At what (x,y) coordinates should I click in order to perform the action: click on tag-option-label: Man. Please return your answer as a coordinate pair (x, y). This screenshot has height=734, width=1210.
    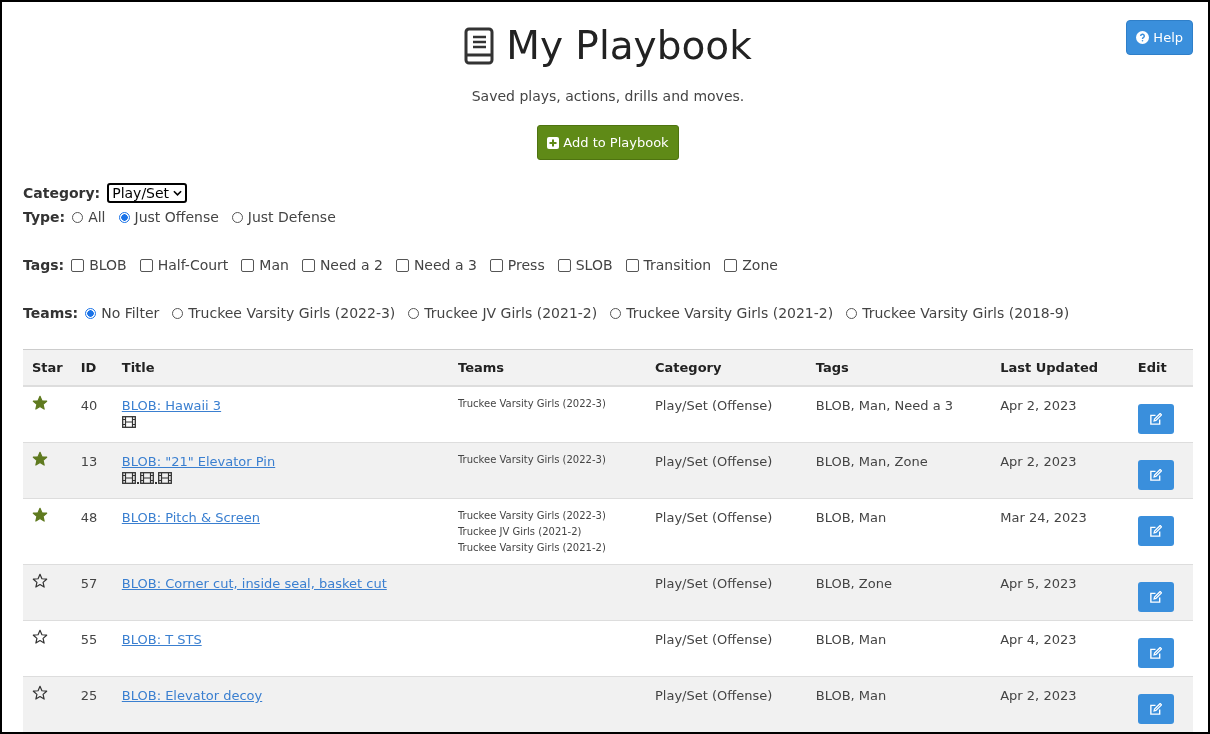
    Looking at the image, I should click on (274, 265).